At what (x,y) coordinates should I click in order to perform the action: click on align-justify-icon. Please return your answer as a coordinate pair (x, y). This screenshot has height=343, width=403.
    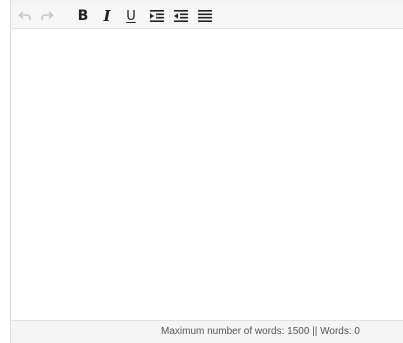
    Looking at the image, I should click on (205, 16).